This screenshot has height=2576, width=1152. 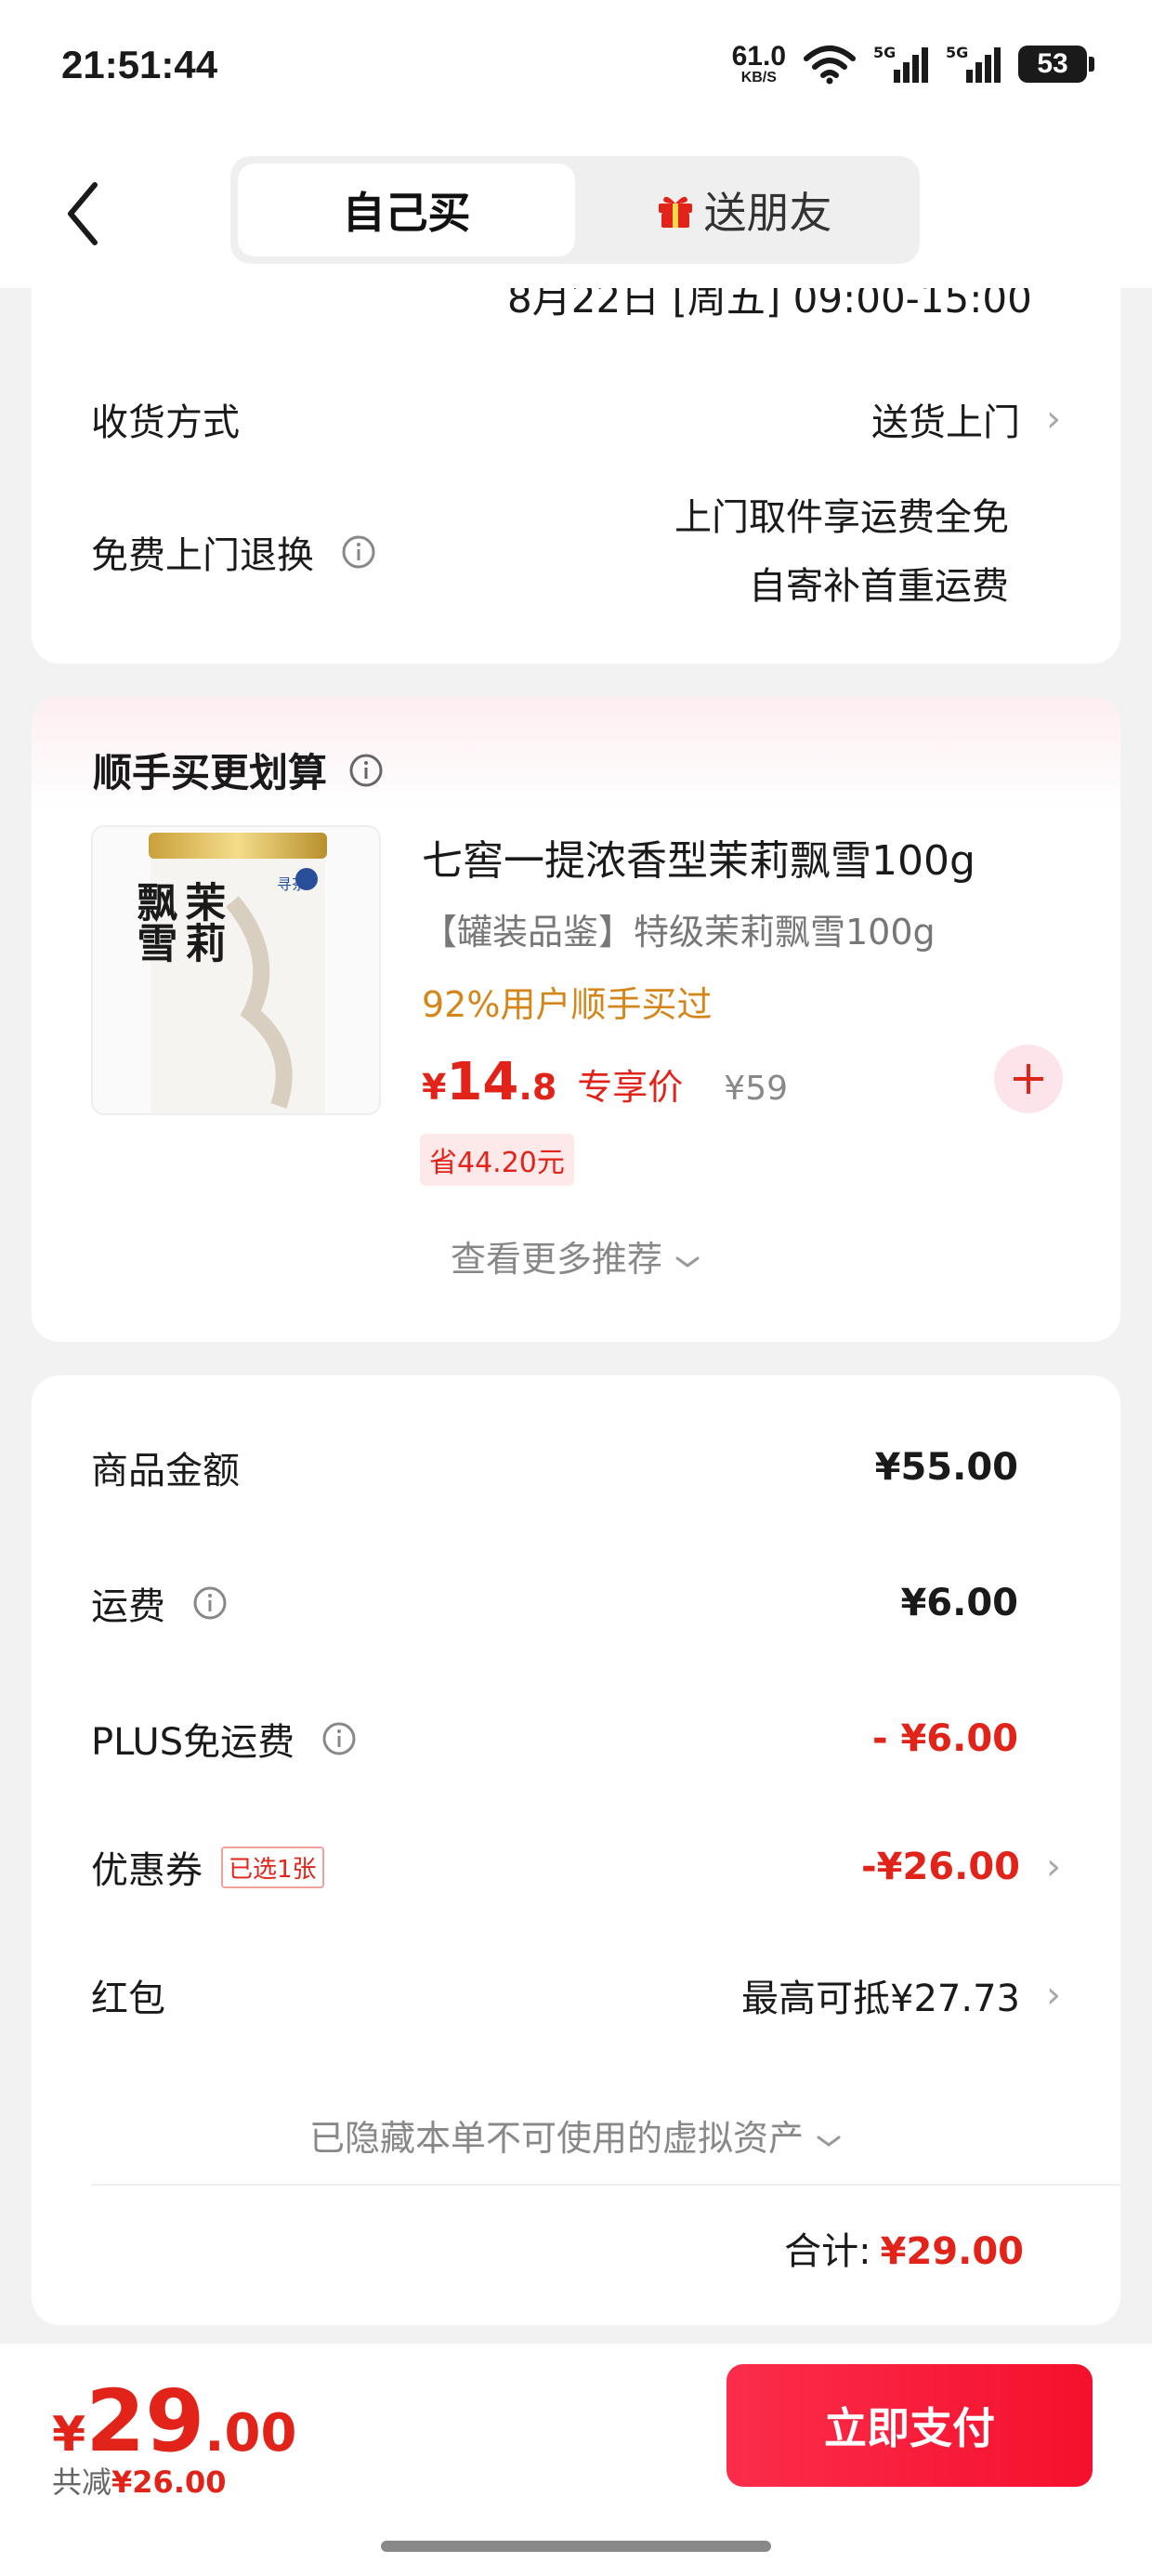 What do you see at coordinates (153, 922) in the screenshot?
I see `product-can-text-2: 飘雪` at bounding box center [153, 922].